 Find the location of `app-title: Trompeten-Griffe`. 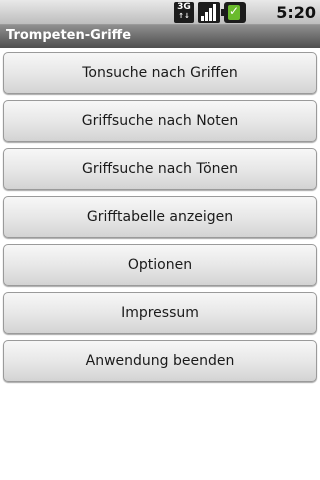

app-title: Trompeten-Griffe is located at coordinates (69, 35).